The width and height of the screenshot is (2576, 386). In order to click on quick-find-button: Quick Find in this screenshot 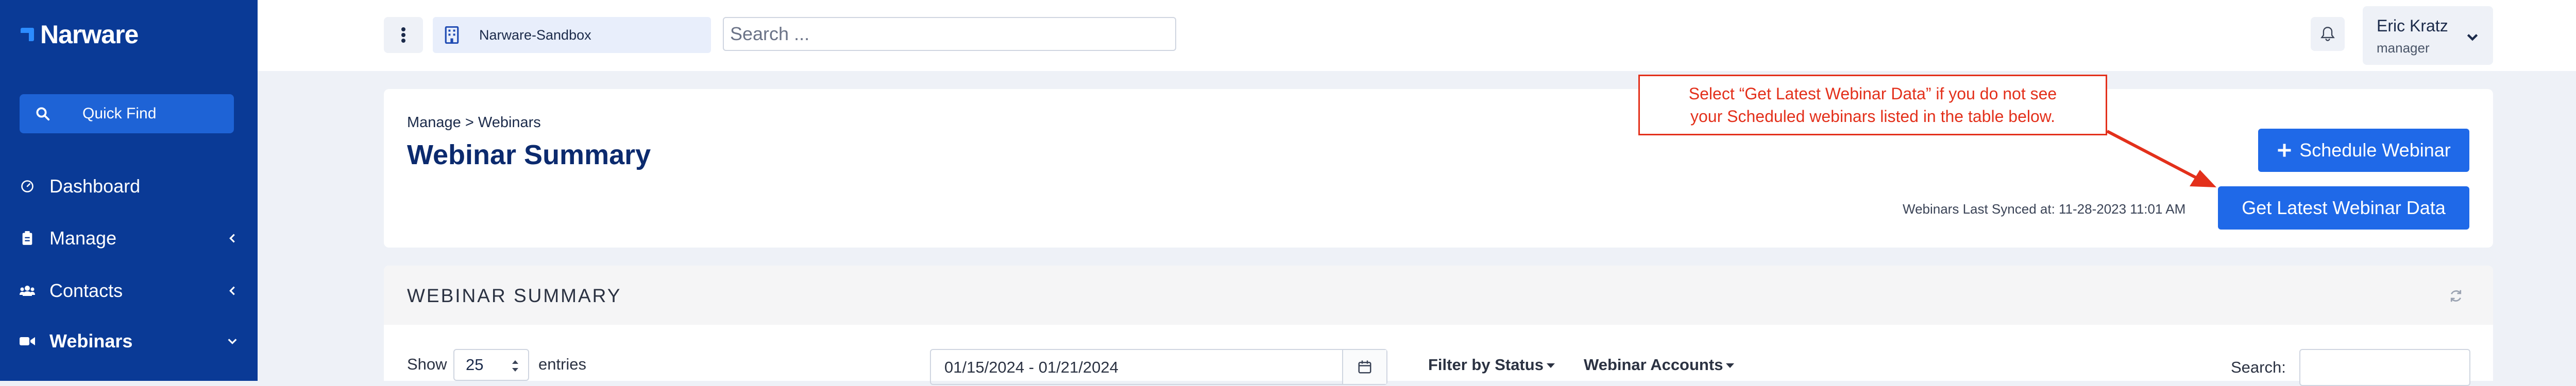, I will do `click(127, 114)`.